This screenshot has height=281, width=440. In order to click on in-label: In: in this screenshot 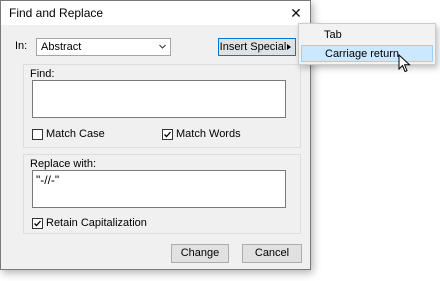, I will do `click(21, 46)`.